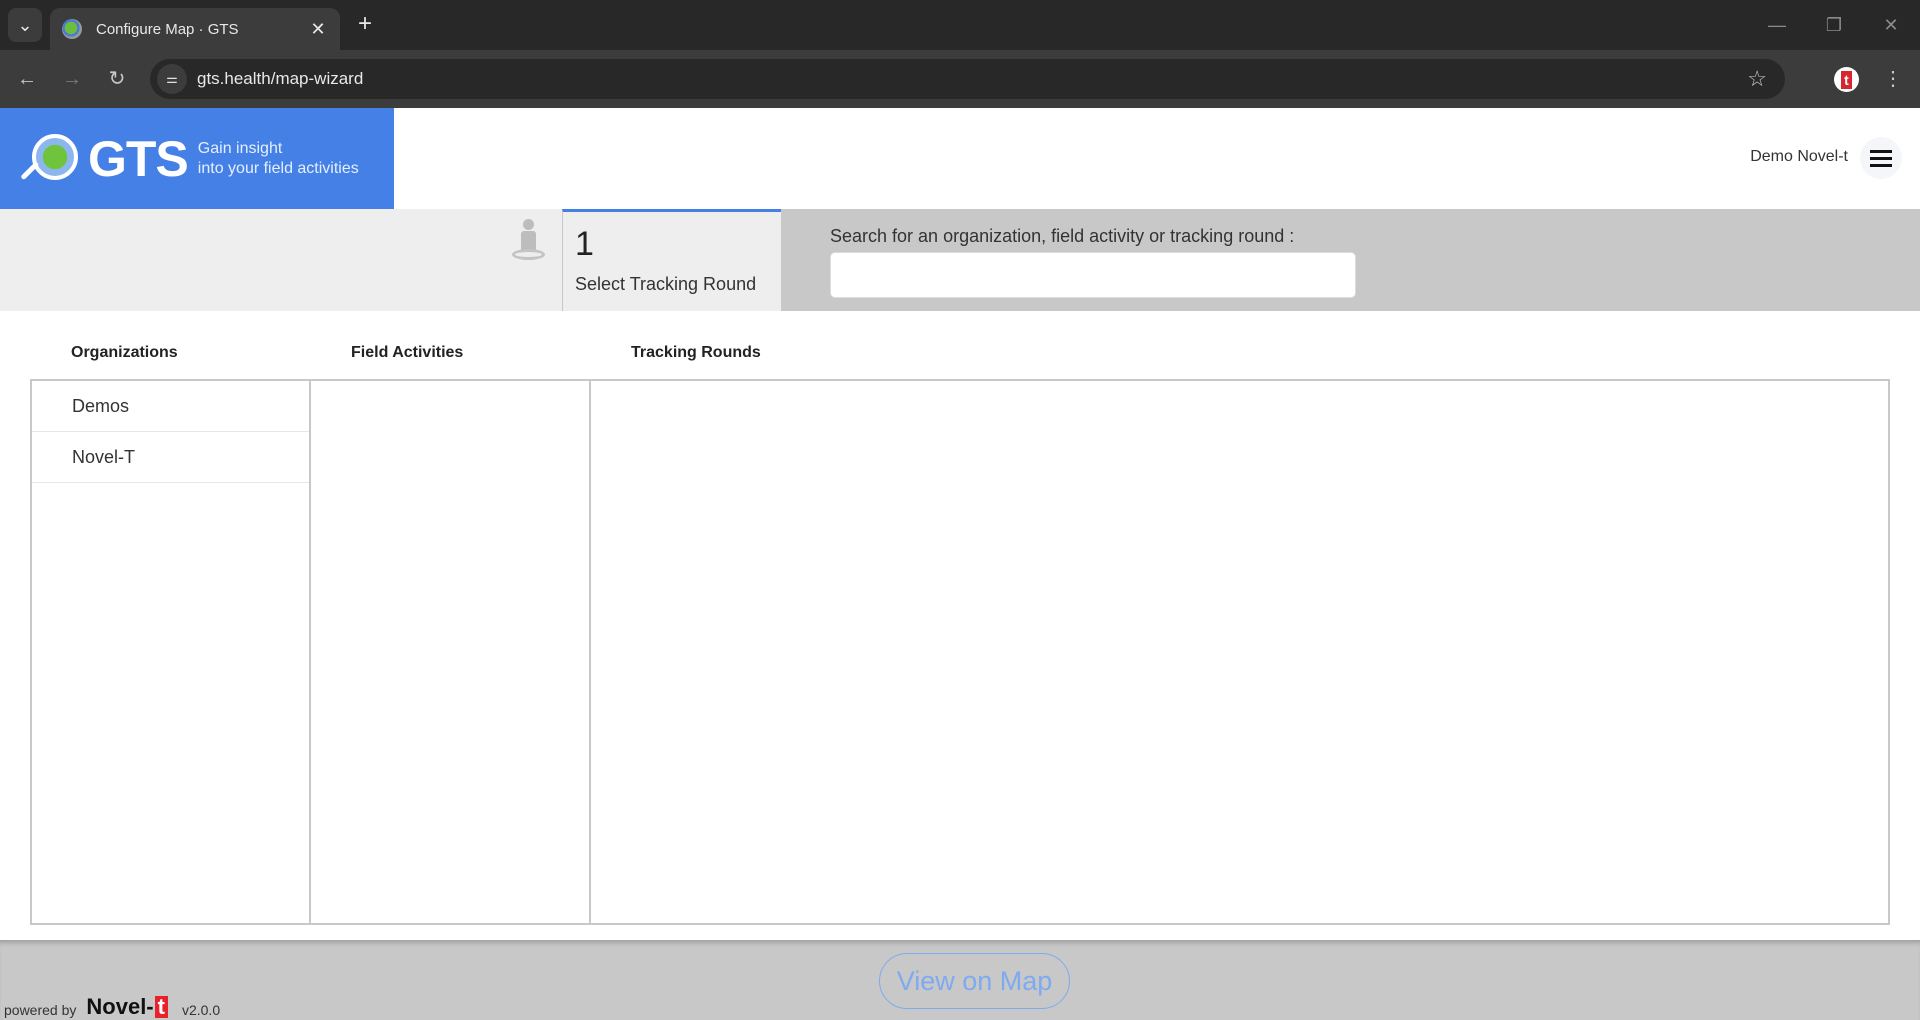 The width and height of the screenshot is (1920, 1020). I want to click on step-label: Select Tracking Round, so click(666, 284).